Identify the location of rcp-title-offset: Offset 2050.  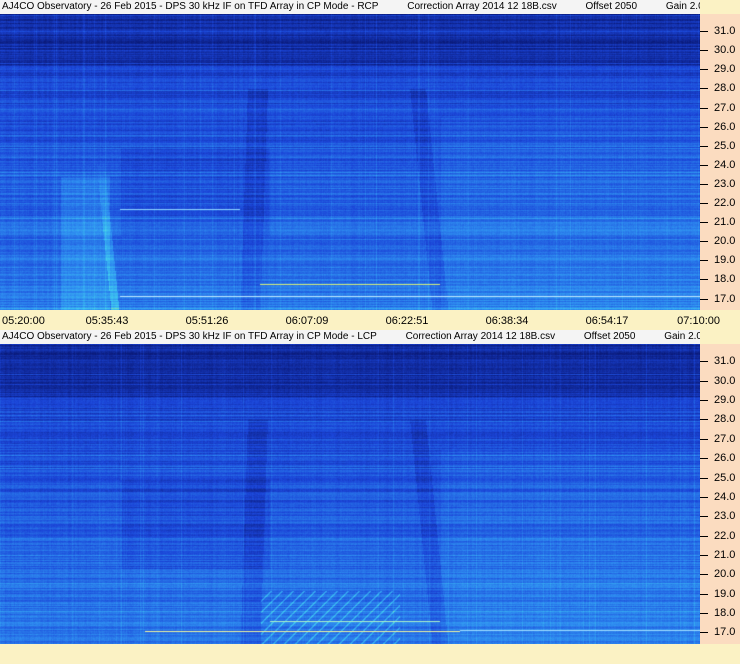
(611, 6).